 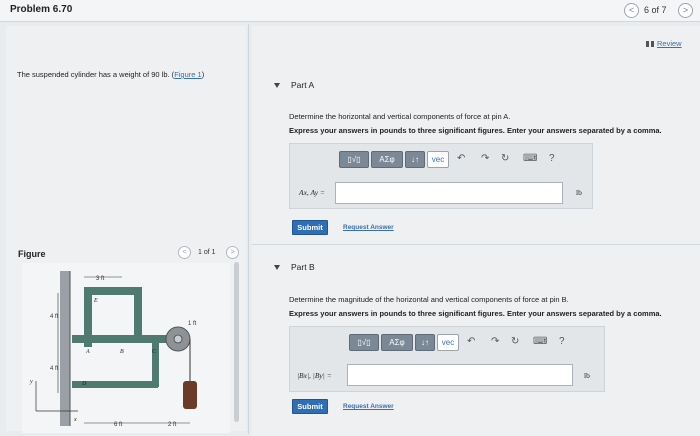 What do you see at coordinates (138, 315) in the screenshot?
I see `member-right` at bounding box center [138, 315].